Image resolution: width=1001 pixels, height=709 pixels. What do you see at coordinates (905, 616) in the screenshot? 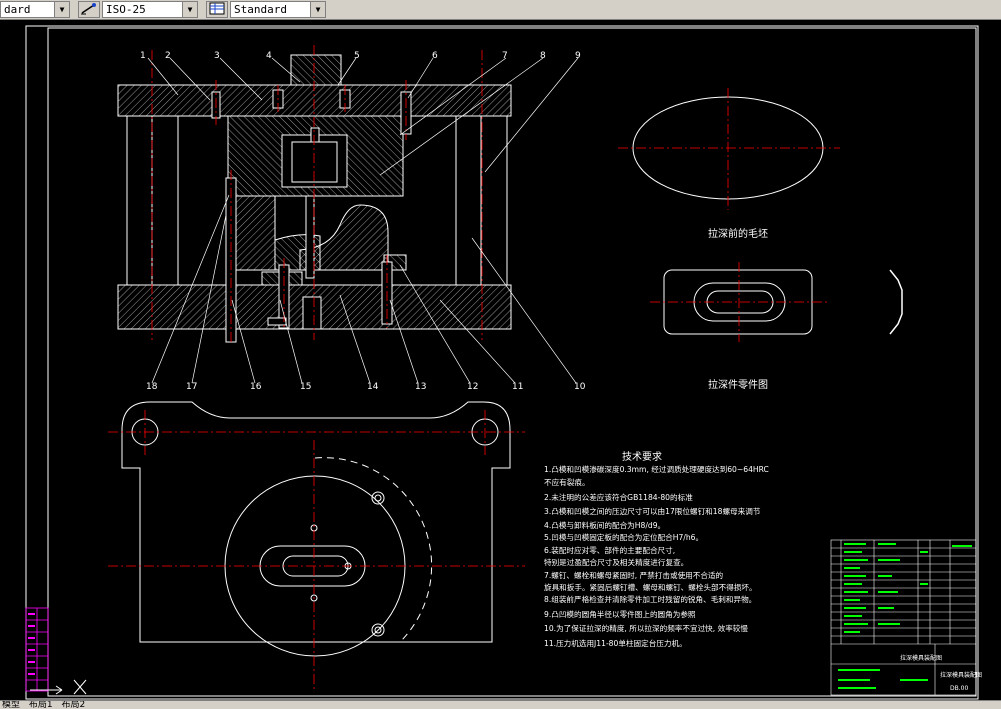
I see `parts-list-entries` at bounding box center [905, 616].